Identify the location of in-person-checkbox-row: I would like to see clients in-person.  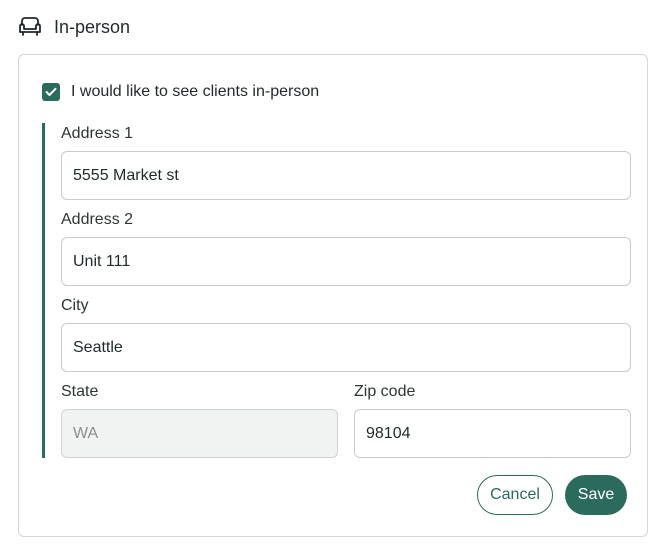
(180, 92).